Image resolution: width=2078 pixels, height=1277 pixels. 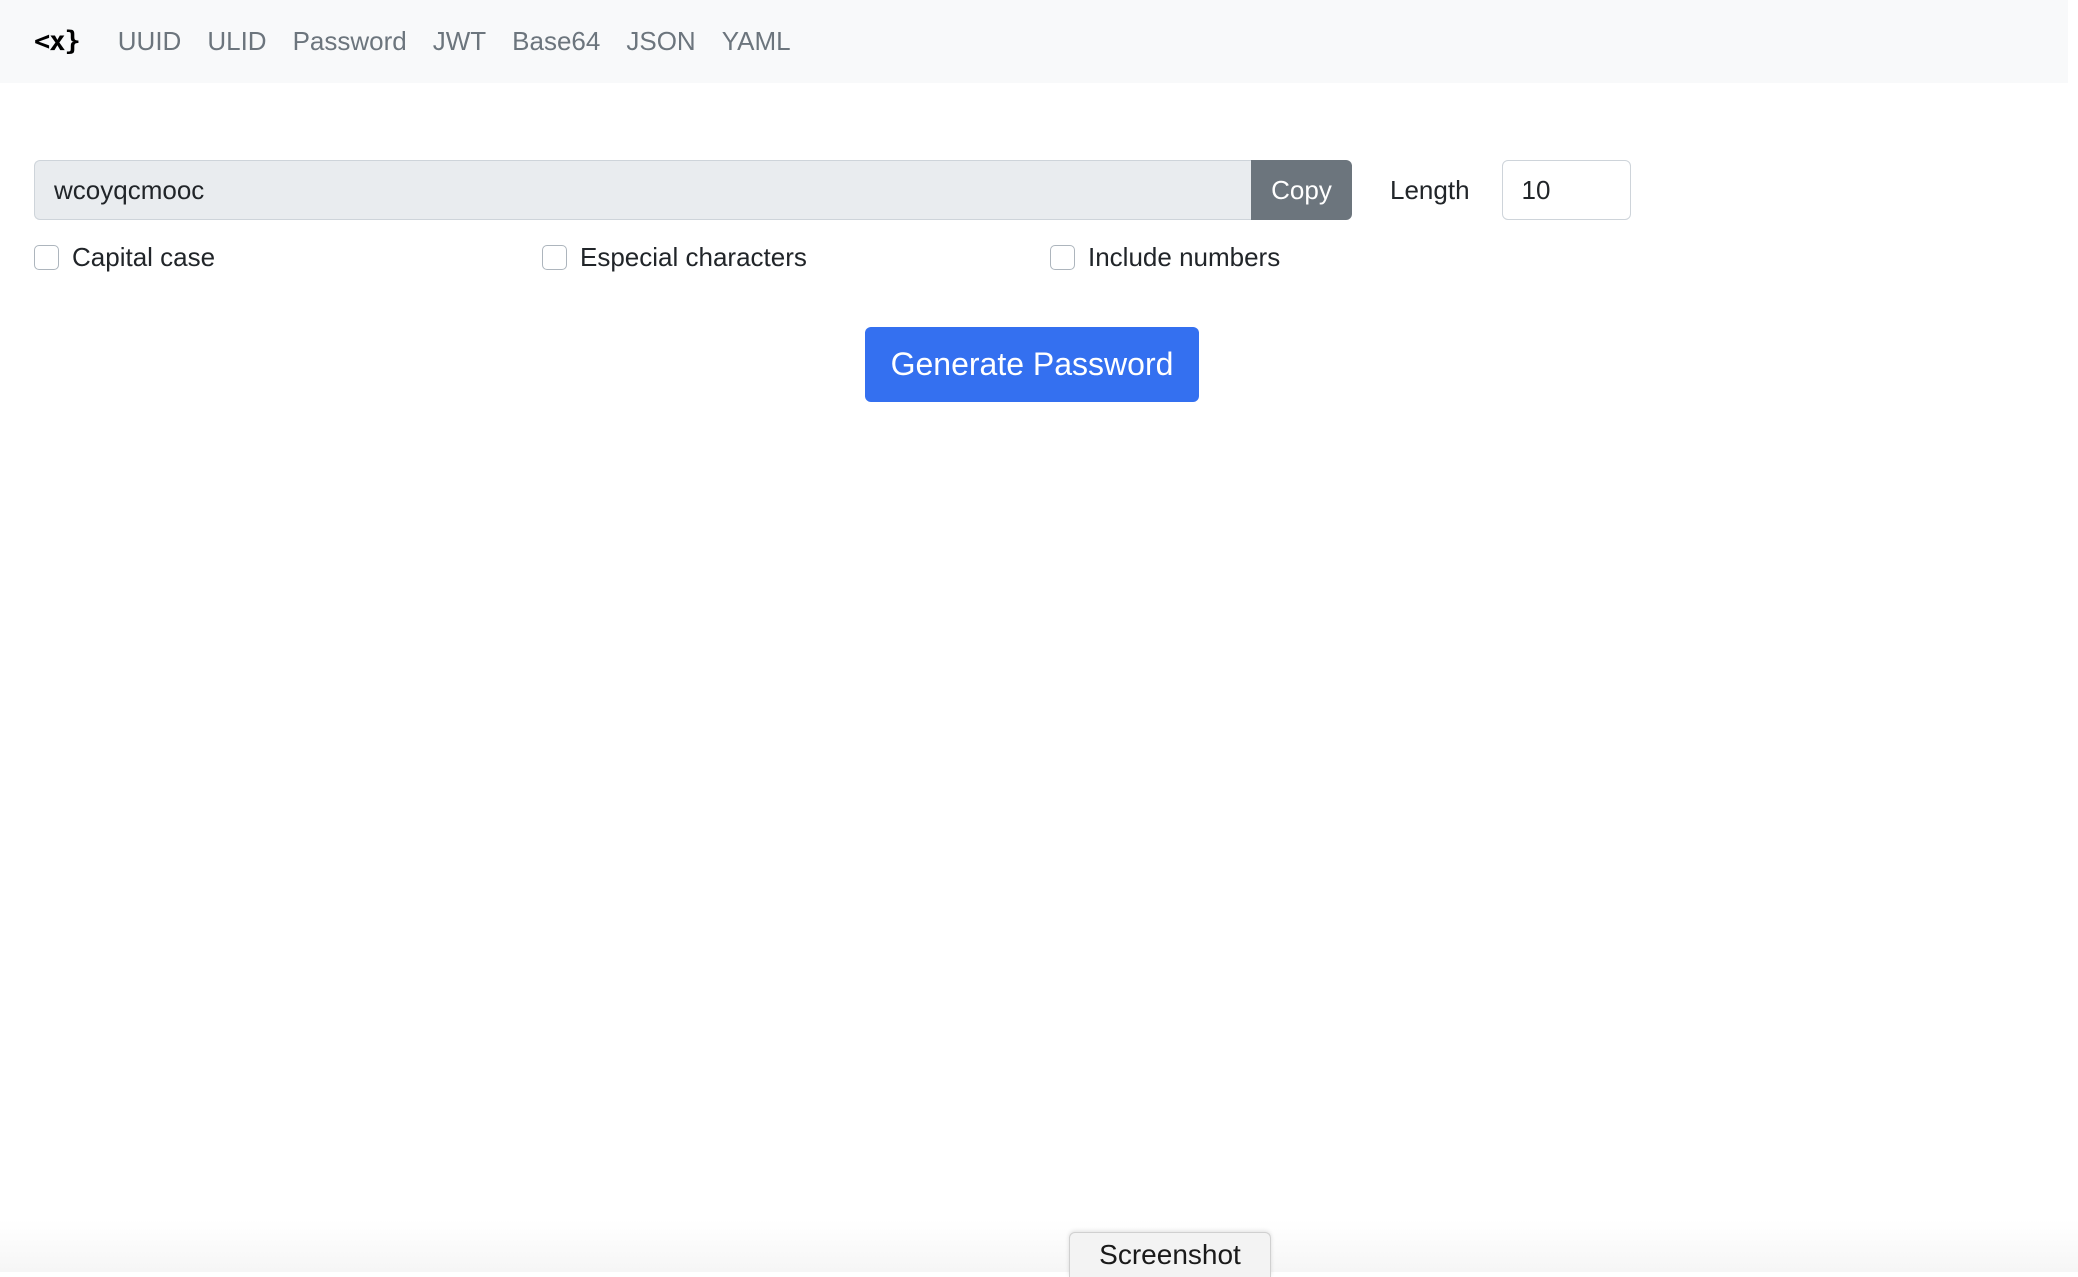 What do you see at coordinates (1304, 257) in the screenshot?
I see `include-numbers-option: Include numbers` at bounding box center [1304, 257].